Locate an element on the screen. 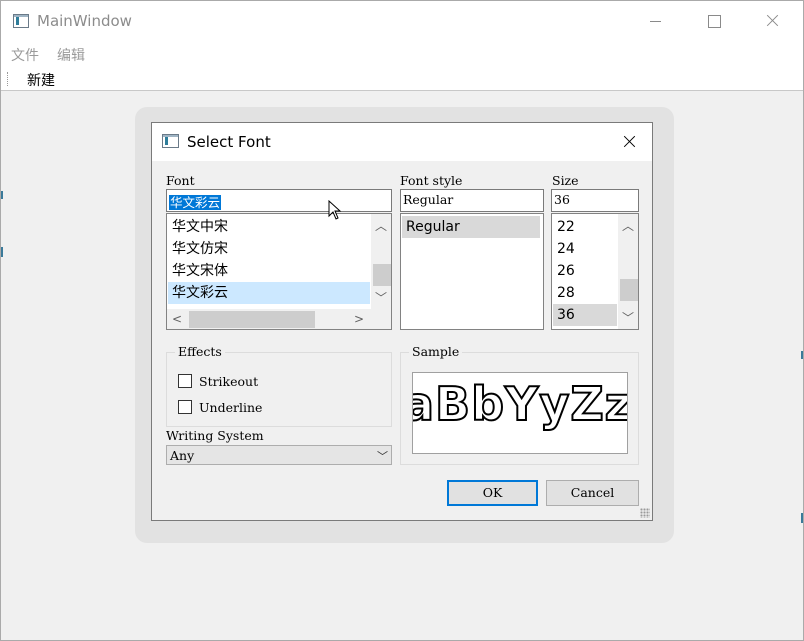 This screenshot has height=641, width=804. window-titlebar: MainWindow is located at coordinates (402, 20).